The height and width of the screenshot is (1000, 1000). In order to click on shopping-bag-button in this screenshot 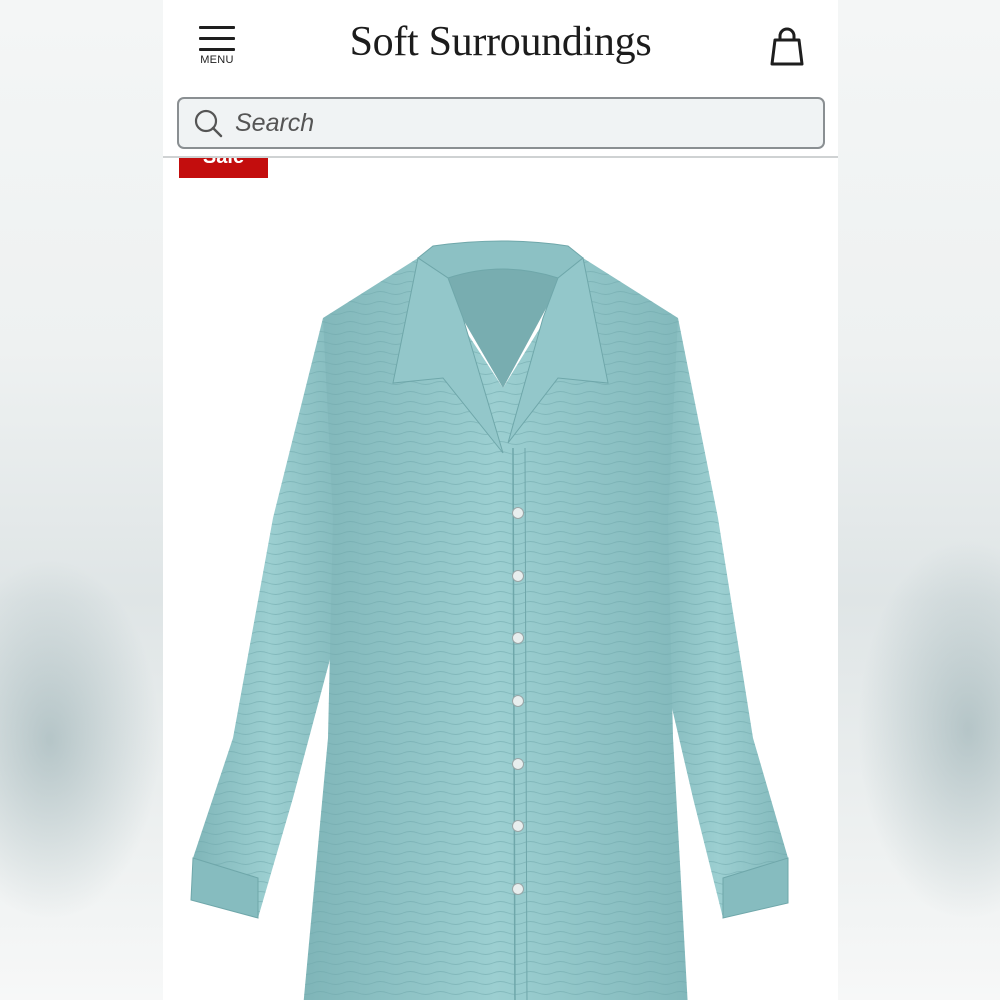, I will do `click(787, 47)`.